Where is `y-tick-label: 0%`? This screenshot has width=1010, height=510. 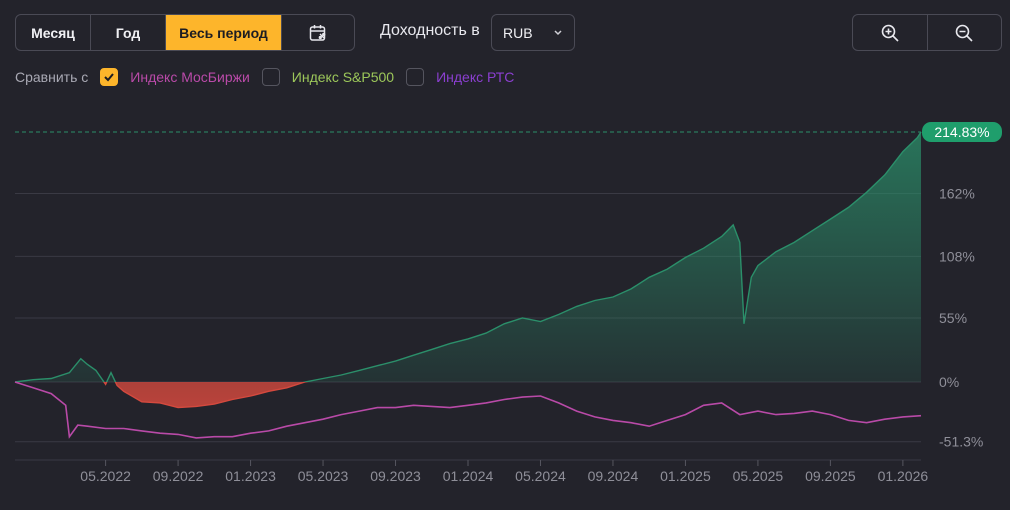 y-tick-label: 0% is located at coordinates (949, 382).